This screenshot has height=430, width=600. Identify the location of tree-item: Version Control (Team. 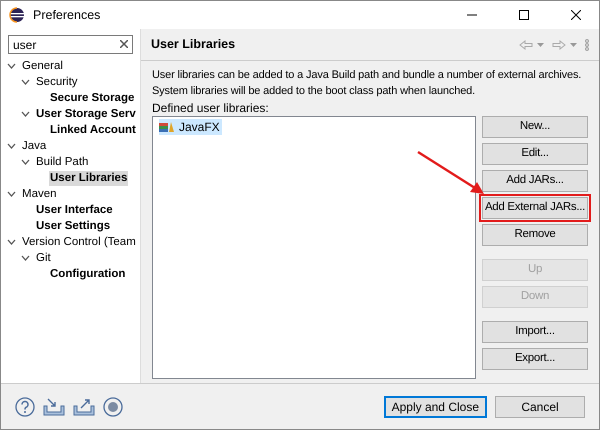
(79, 242).